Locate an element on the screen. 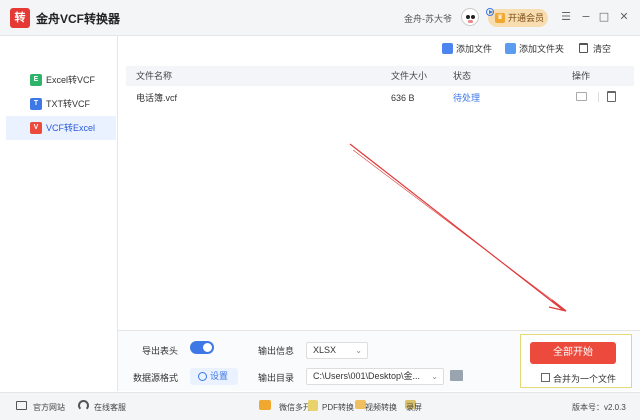 This screenshot has height=420, width=640. source-format-label: 数据源格式 is located at coordinates (156, 378).